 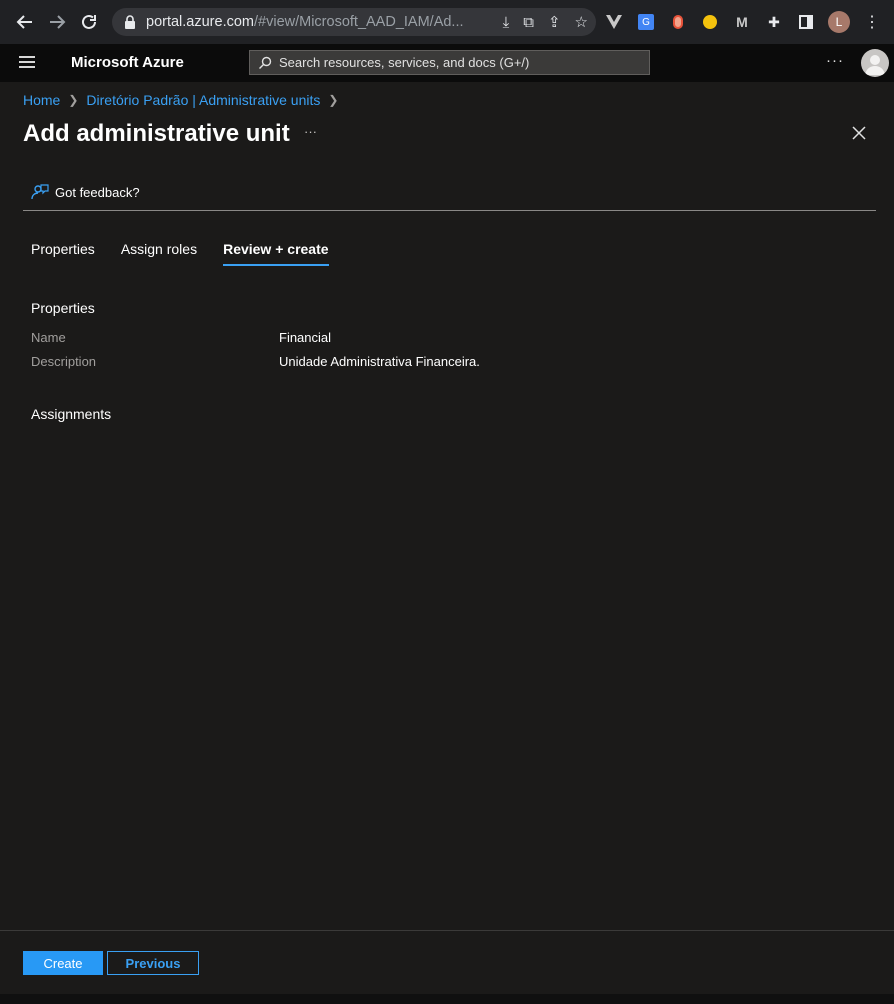 I want to click on feedback-label: Got feedback?, so click(x=97, y=192).